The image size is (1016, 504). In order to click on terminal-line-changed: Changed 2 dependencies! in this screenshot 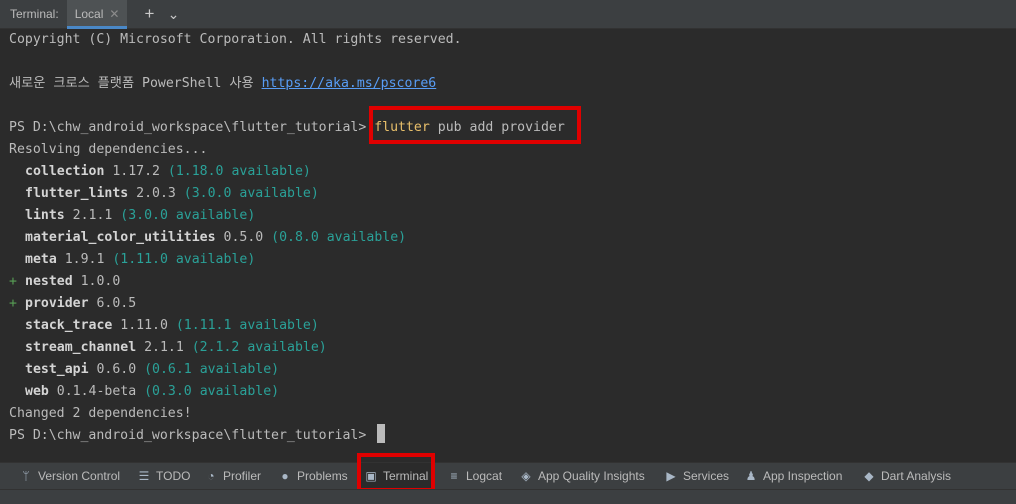, I will do `click(100, 413)`.